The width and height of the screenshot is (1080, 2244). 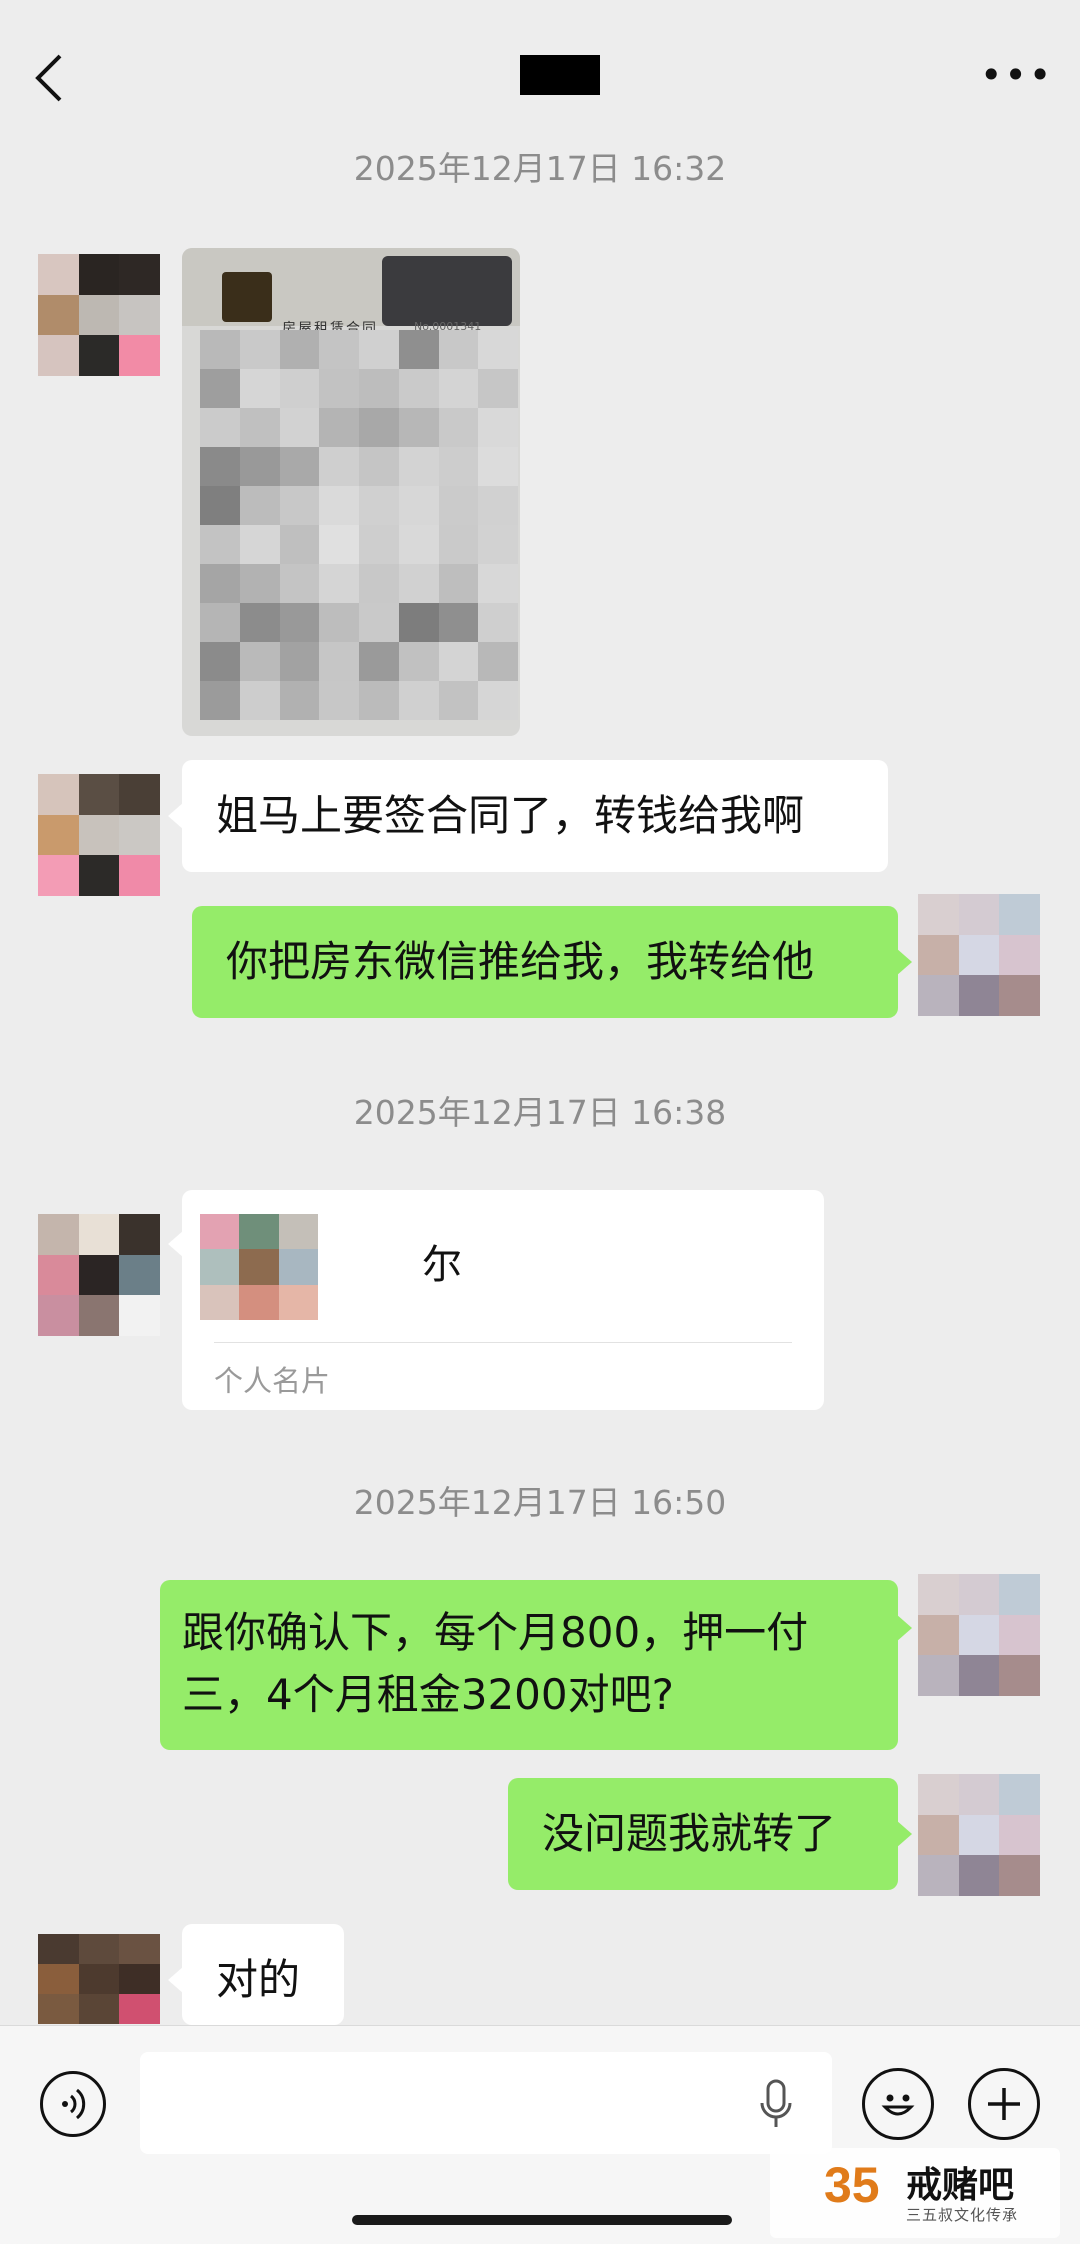 What do you see at coordinates (359, 525) in the screenshot?
I see `pixelated-document` at bounding box center [359, 525].